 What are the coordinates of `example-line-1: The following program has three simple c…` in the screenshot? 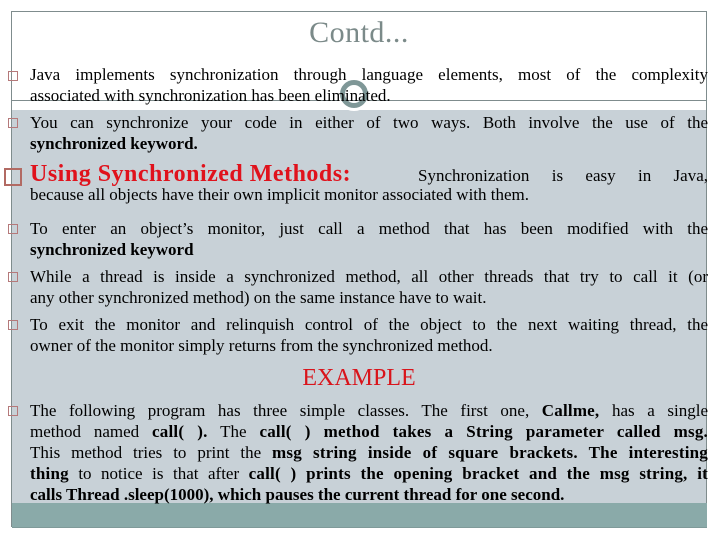 It's located at (369, 410).